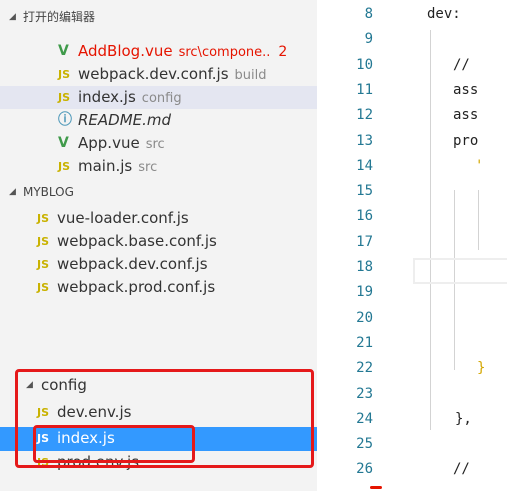 This screenshot has width=507, height=491. Describe the element at coordinates (161, 98) in the screenshot. I see `file-path: config` at that location.